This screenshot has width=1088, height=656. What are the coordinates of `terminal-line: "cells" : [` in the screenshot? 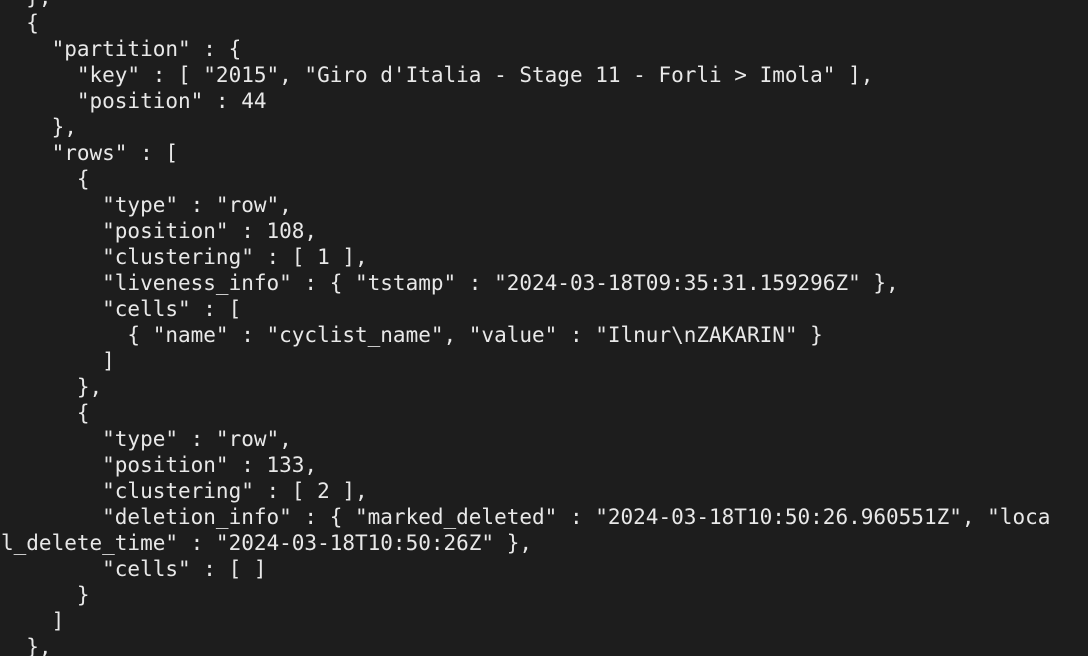 It's located at (121, 309).